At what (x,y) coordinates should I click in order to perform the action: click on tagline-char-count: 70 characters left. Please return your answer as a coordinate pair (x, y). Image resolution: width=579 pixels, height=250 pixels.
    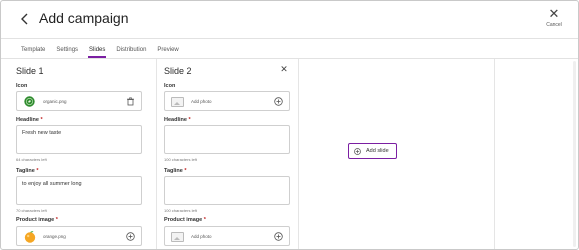
    Looking at the image, I should click on (31, 210).